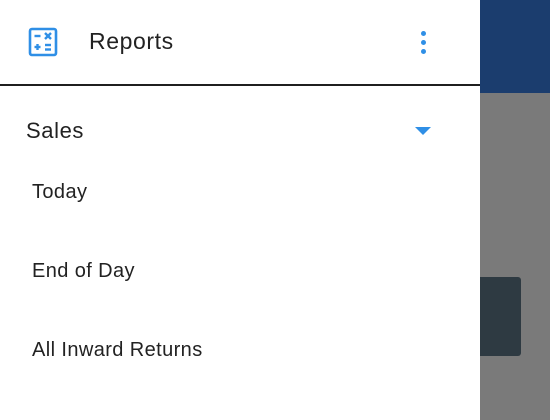  Describe the element at coordinates (131, 41) in the screenshot. I see `drawer-title: Reports` at that location.